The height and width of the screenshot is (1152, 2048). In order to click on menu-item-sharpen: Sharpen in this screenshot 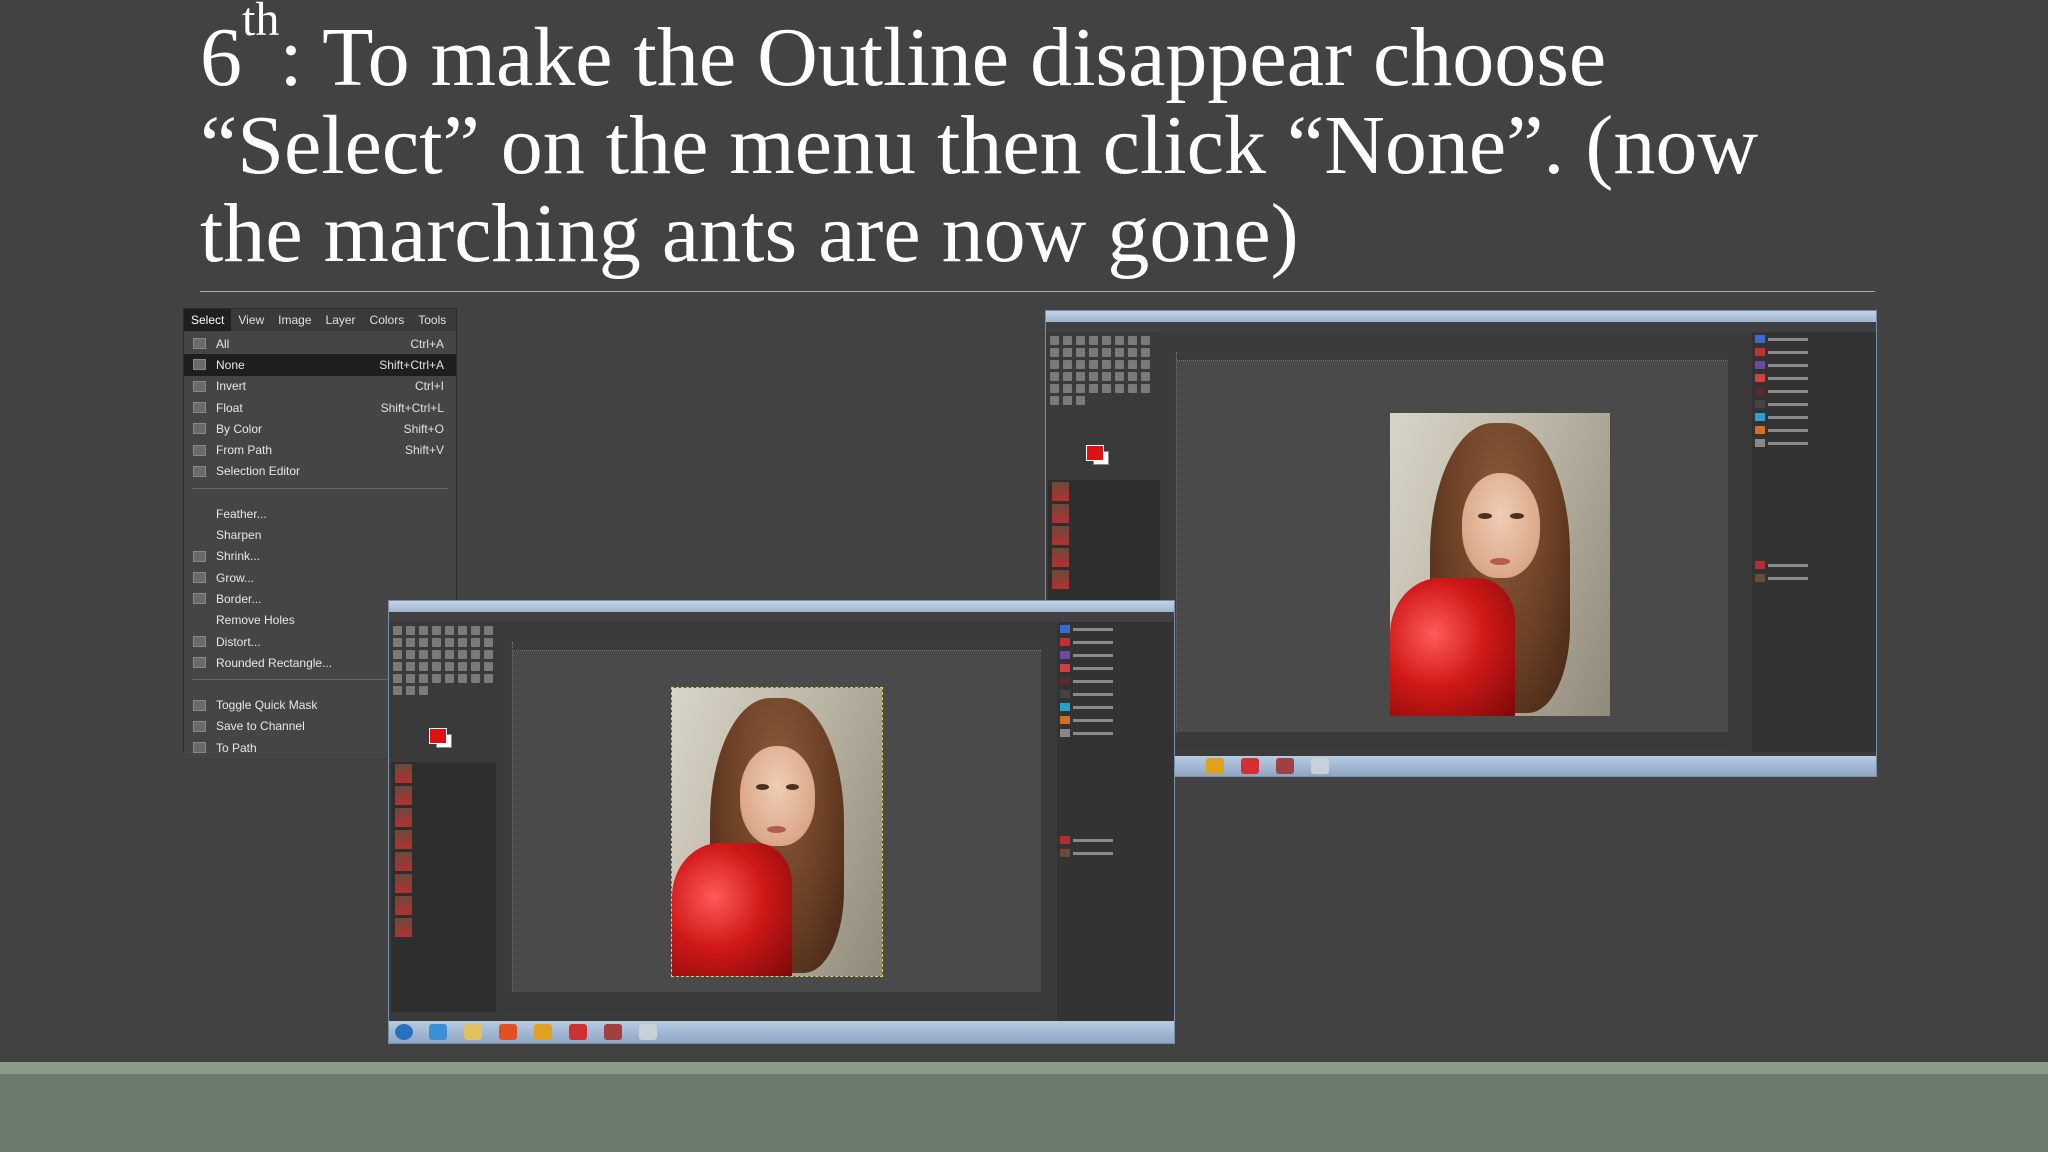, I will do `click(320, 534)`.